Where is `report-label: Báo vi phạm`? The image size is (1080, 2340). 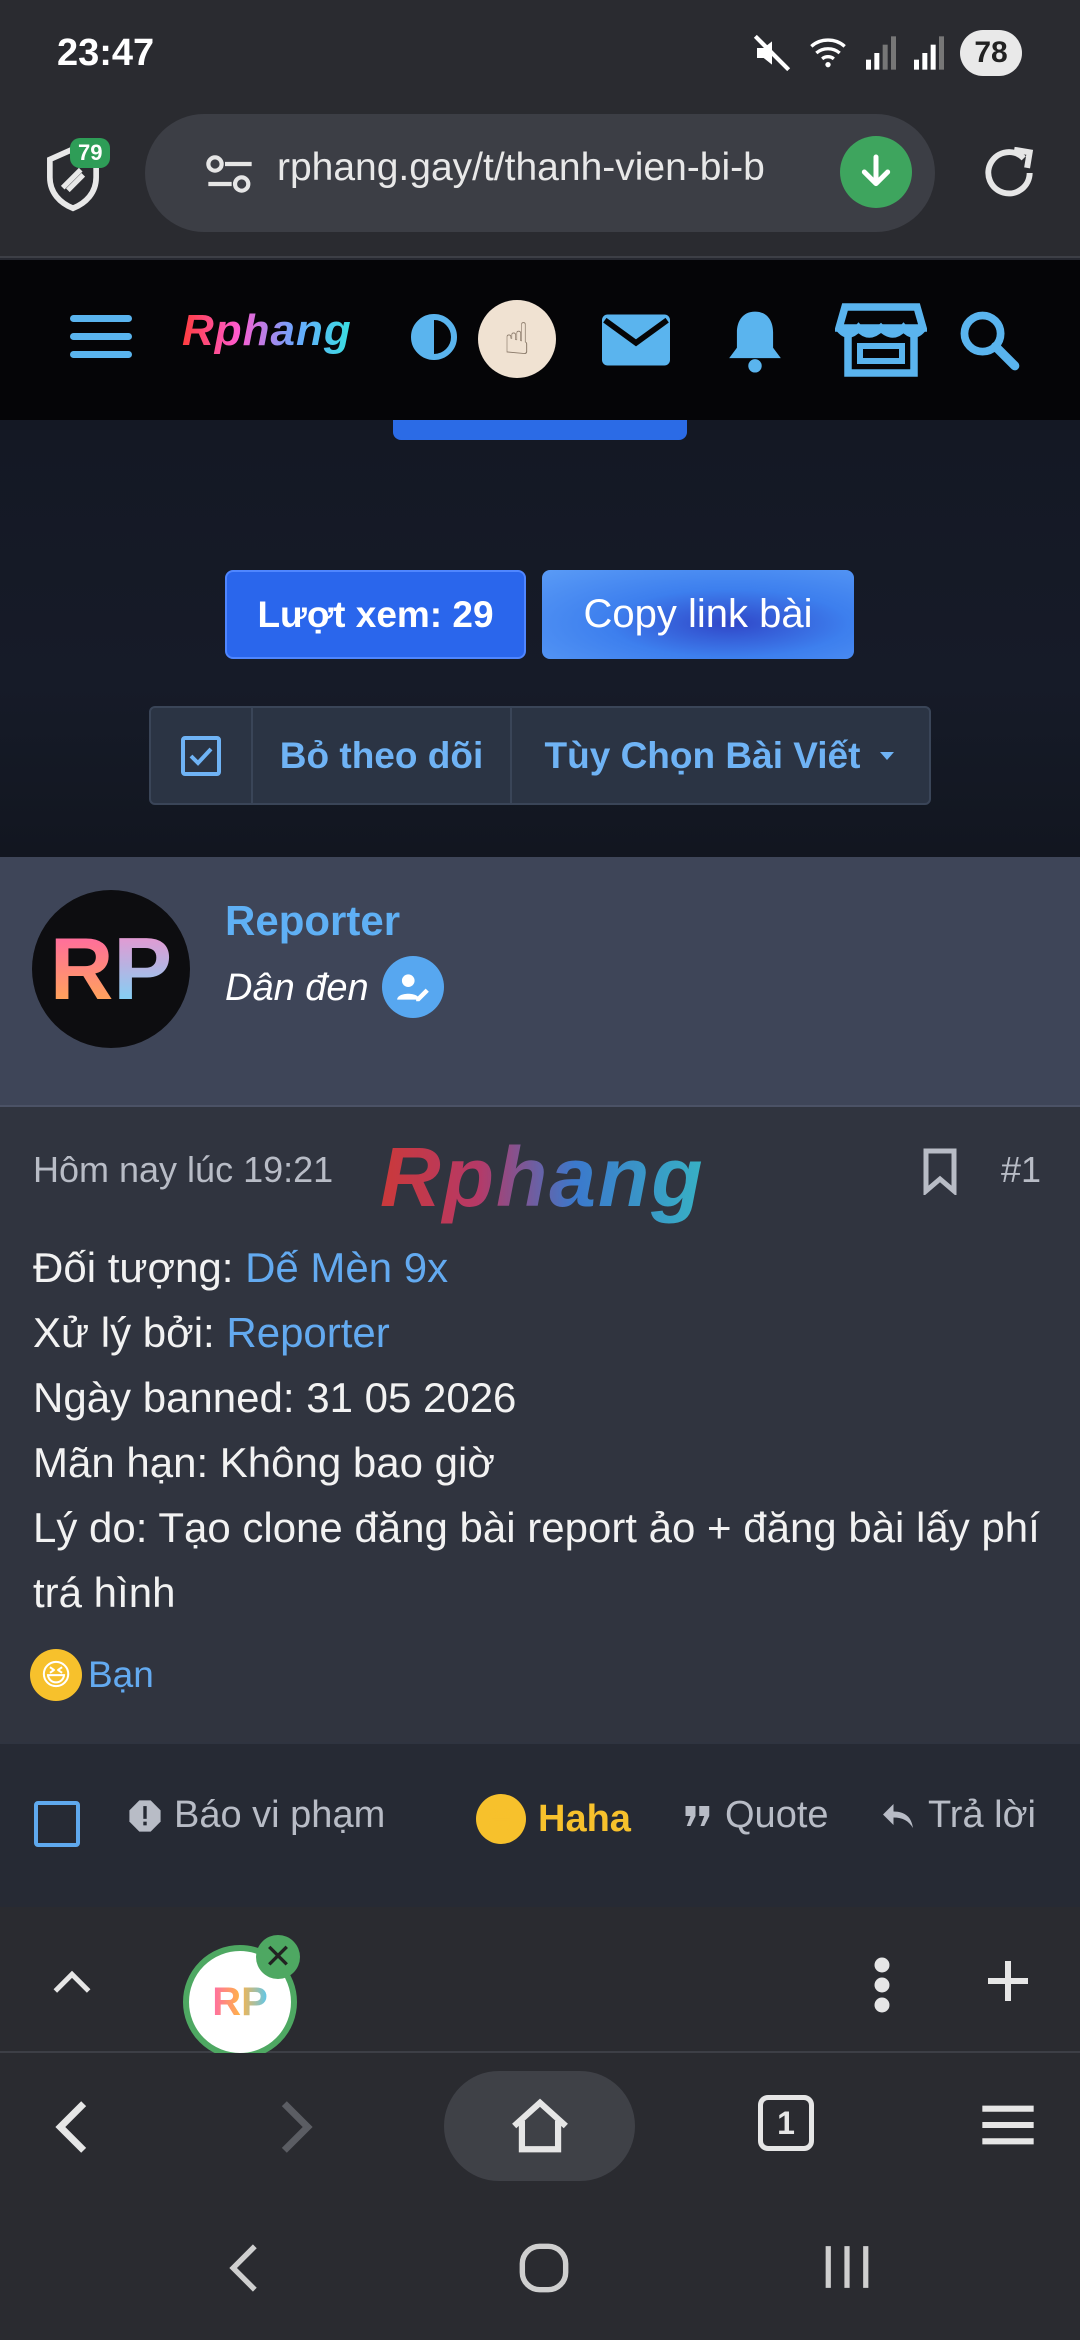 report-label: Báo vi phạm is located at coordinates (280, 1815).